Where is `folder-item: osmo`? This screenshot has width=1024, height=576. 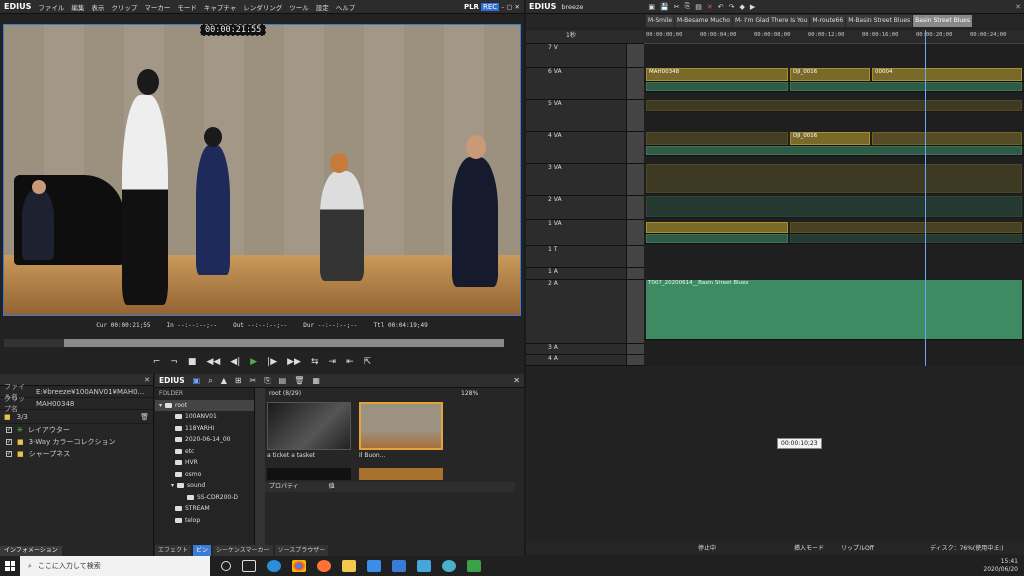 folder-item: osmo is located at coordinates (204, 475).